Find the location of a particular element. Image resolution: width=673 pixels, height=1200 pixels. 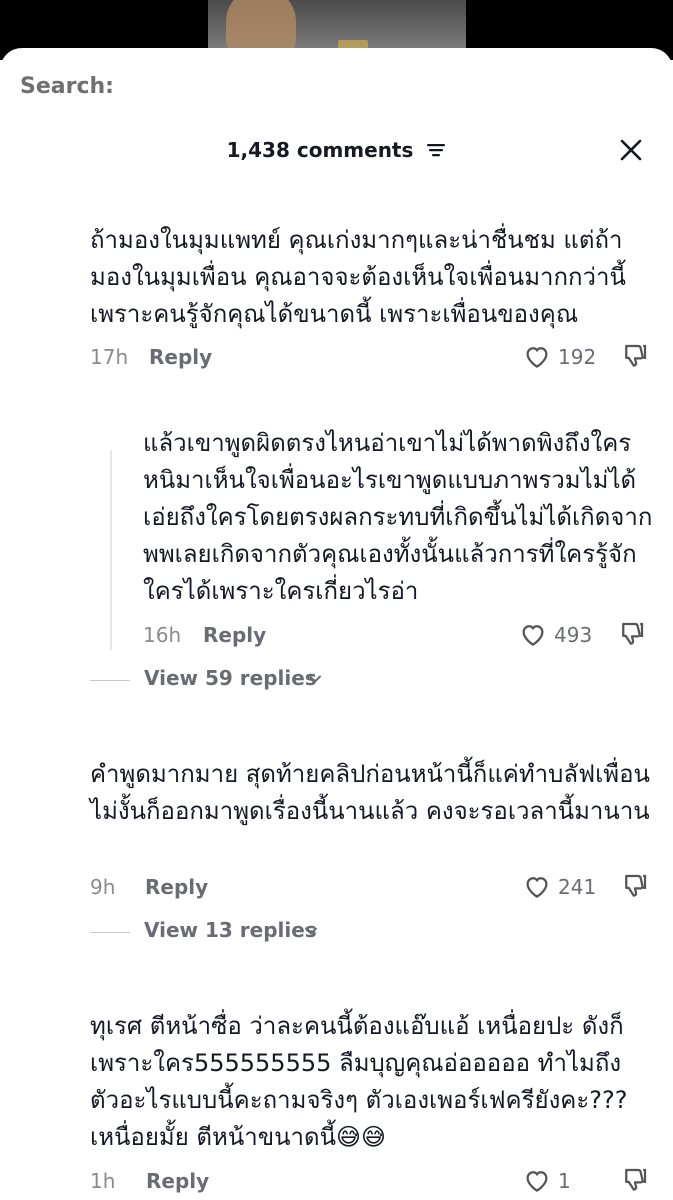

comment-meta: 16h Reply 493 is located at coordinates (403, 637).